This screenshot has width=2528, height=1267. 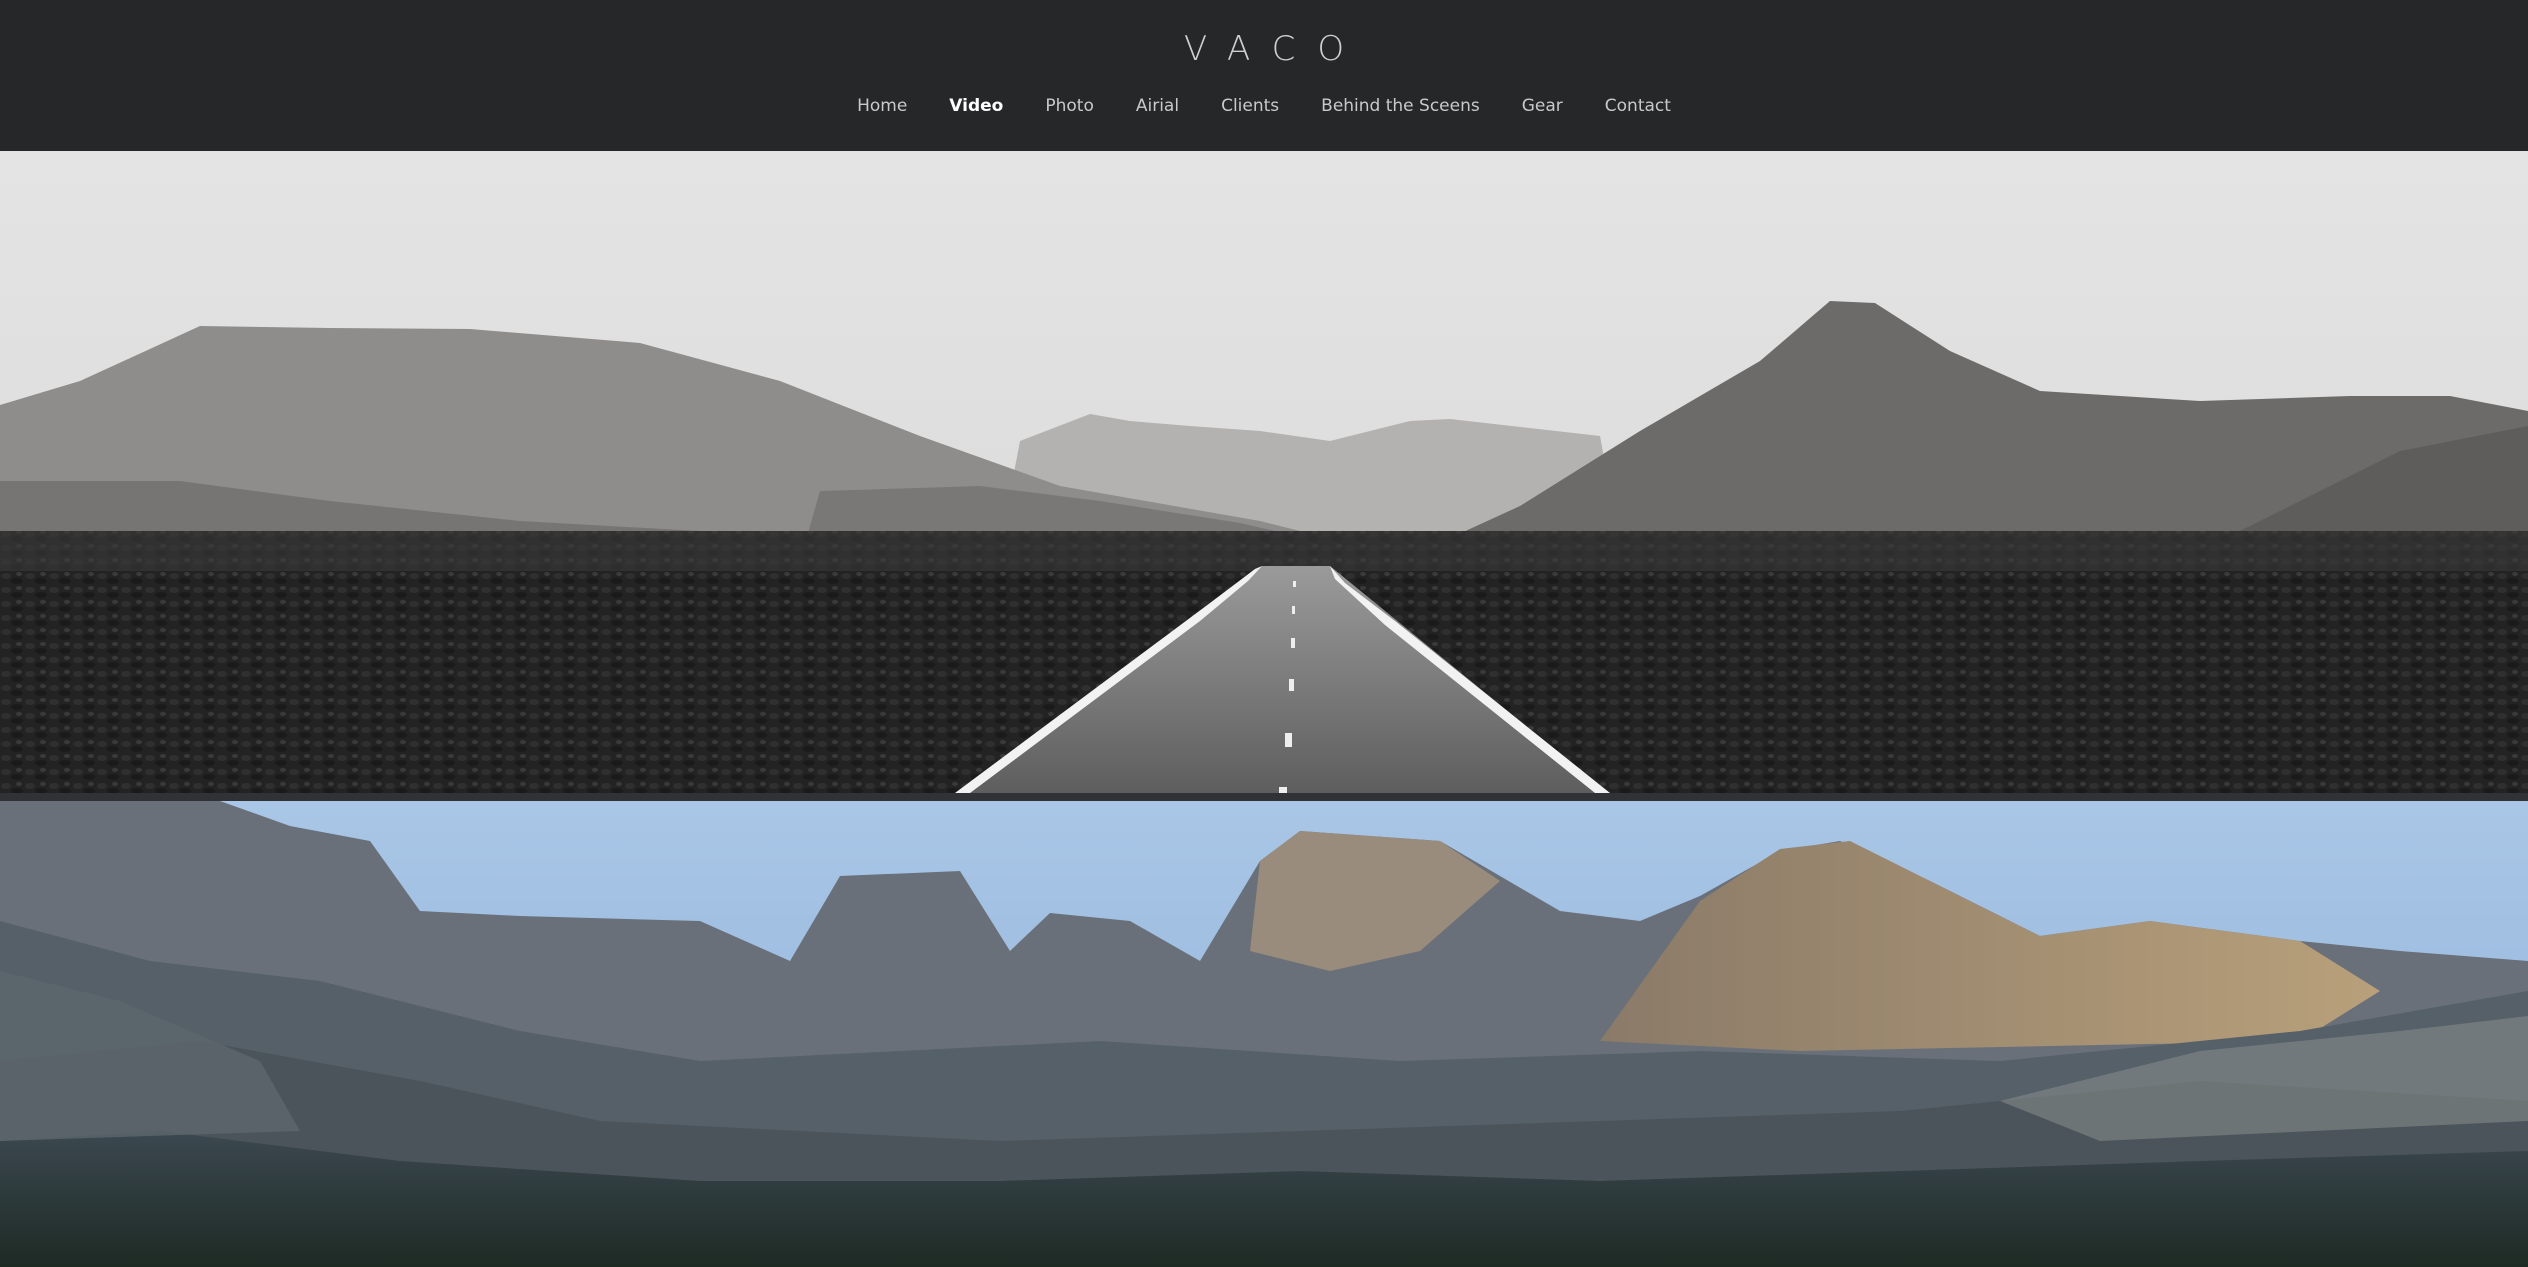 What do you see at coordinates (1264, 797) in the screenshot?
I see `section-divider` at bounding box center [1264, 797].